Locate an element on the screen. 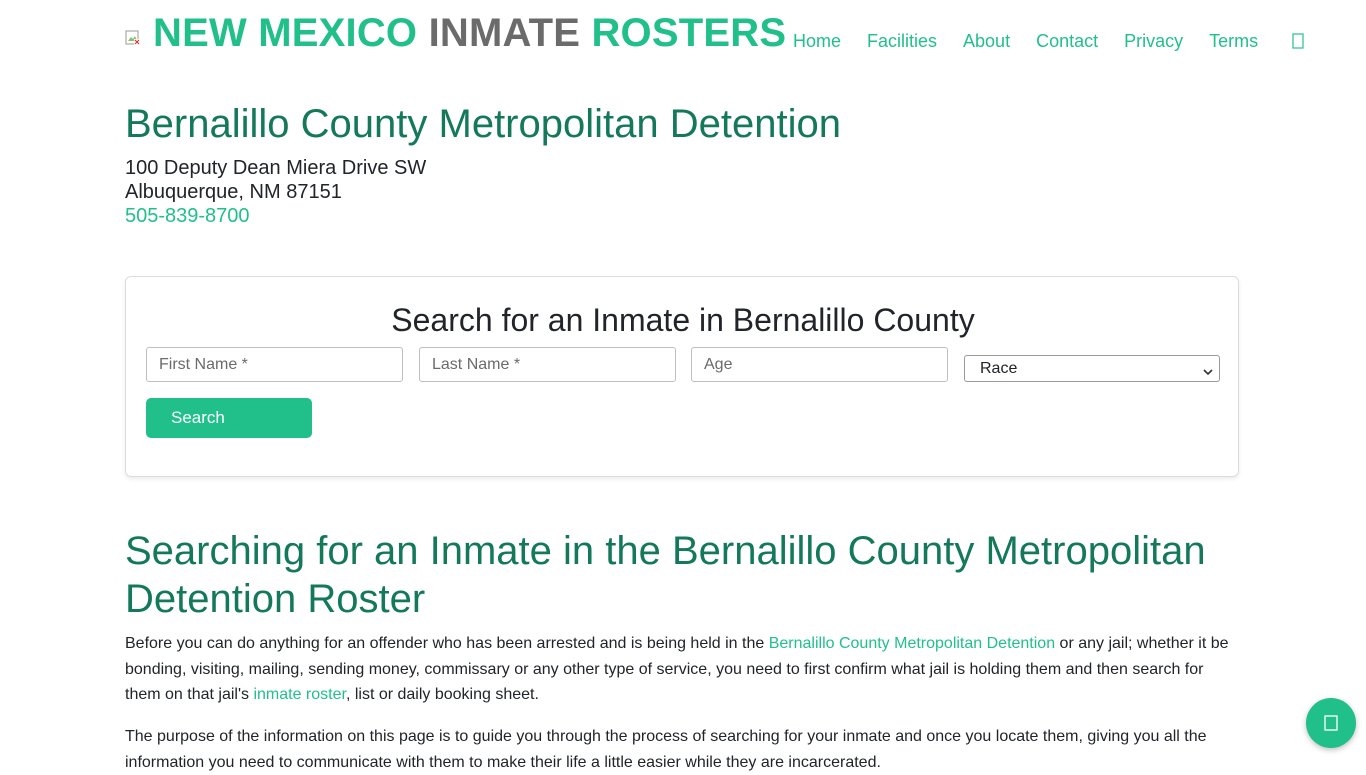  facility-title: Bernalillo County Metropolitan Detention is located at coordinates (483, 124).